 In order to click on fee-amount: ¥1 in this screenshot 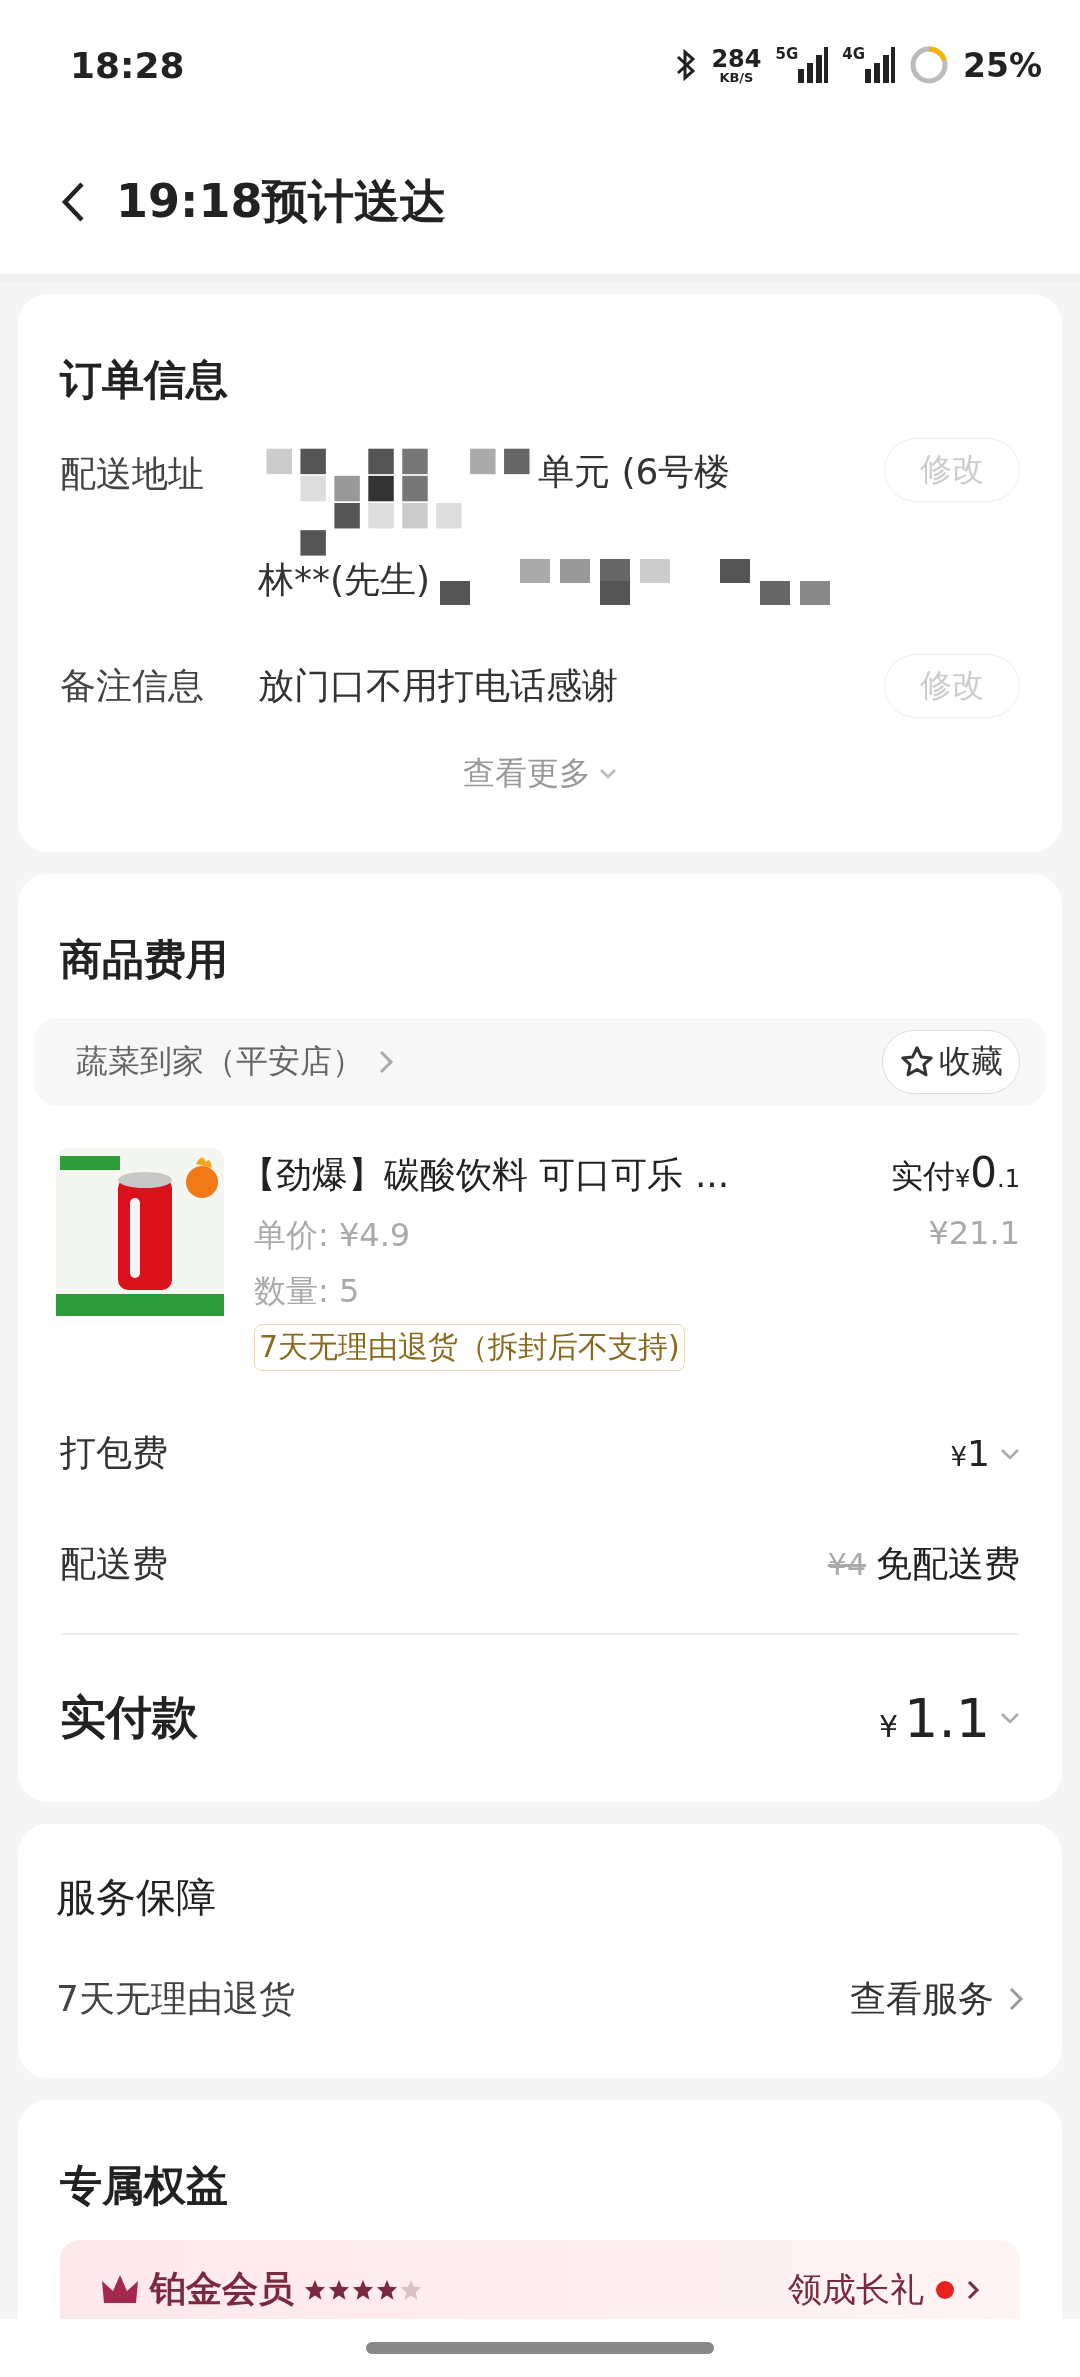, I will do `click(970, 1453)`.